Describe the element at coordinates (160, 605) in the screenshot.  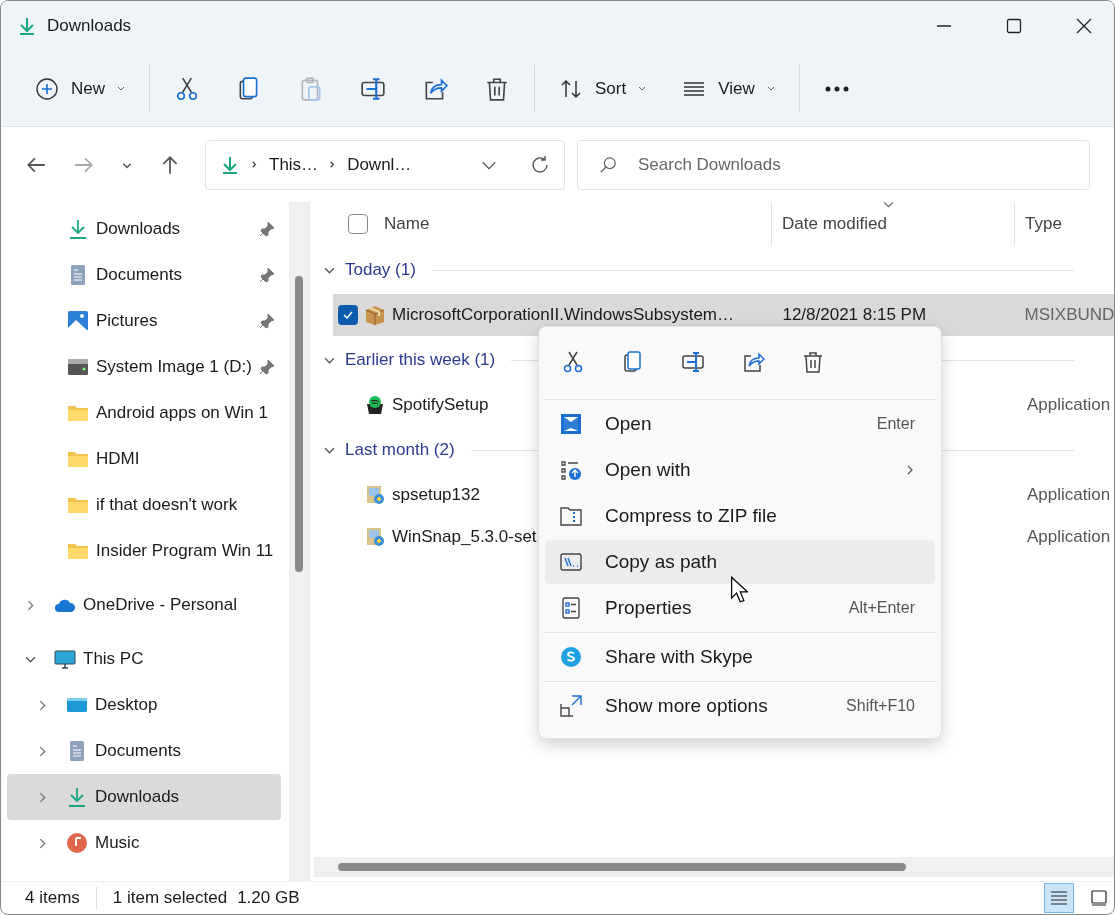
I see `nav-label: OneDrive - Personal` at that location.